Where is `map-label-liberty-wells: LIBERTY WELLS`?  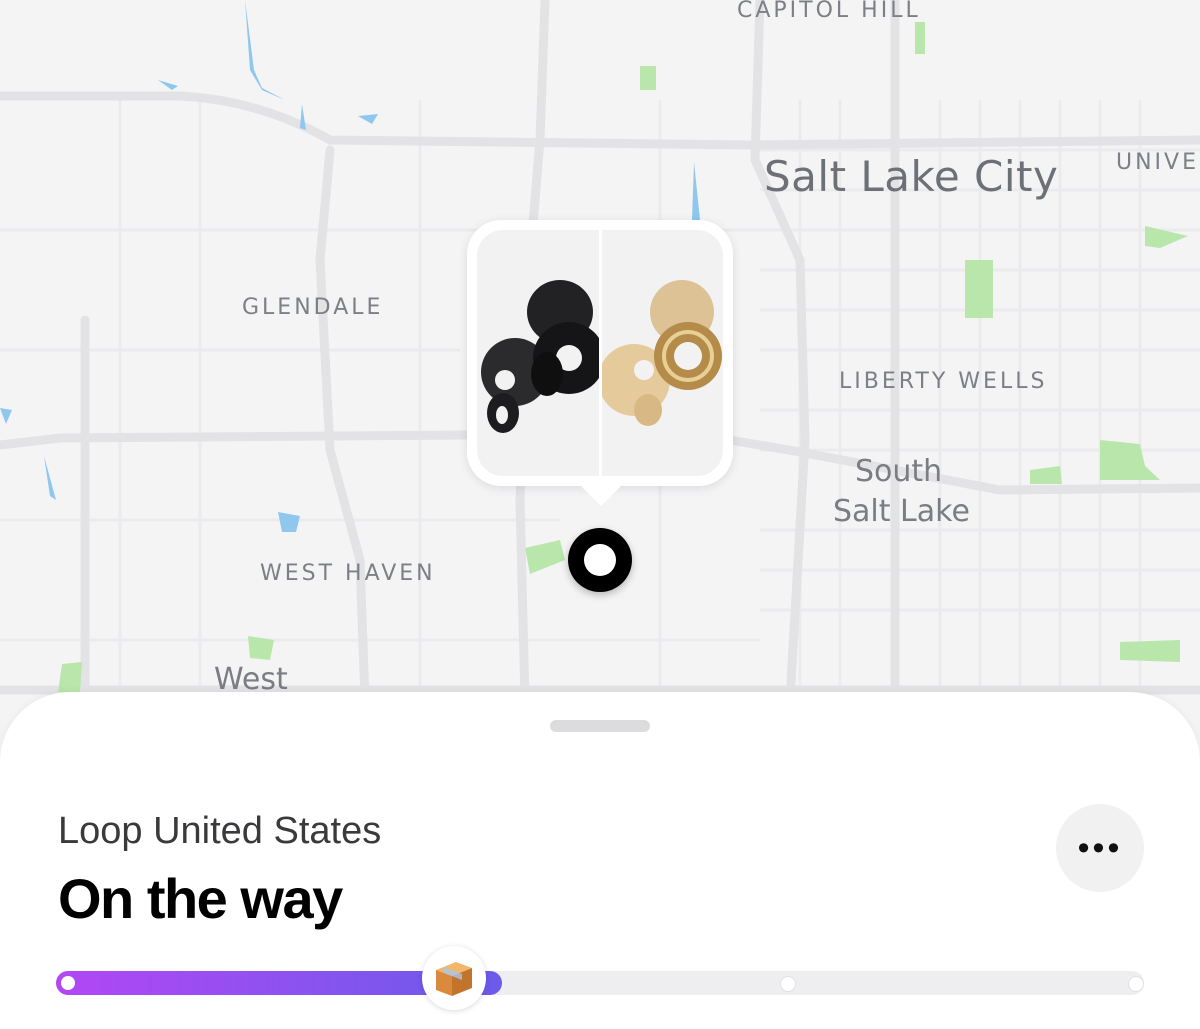 map-label-liberty-wells: LIBERTY WELLS is located at coordinates (943, 381).